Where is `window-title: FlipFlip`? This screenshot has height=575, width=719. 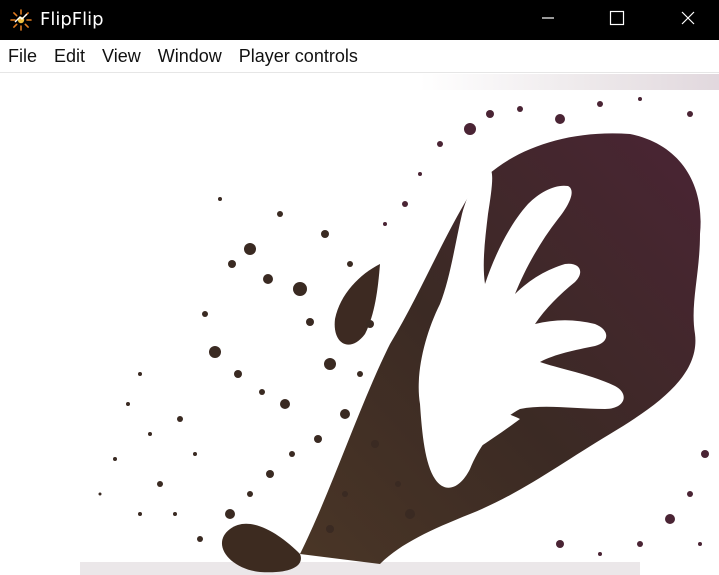 window-title: FlipFlip is located at coordinates (72, 19).